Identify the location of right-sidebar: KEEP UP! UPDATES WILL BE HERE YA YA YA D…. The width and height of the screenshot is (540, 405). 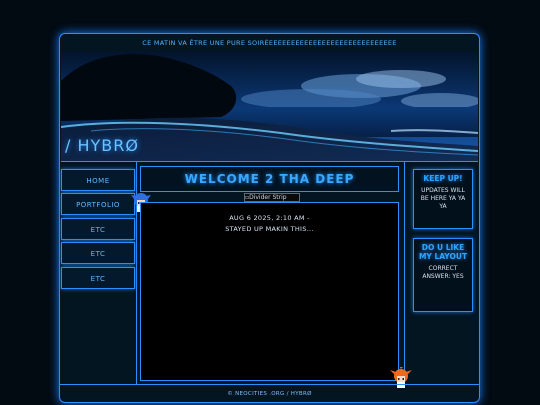
(442, 273).